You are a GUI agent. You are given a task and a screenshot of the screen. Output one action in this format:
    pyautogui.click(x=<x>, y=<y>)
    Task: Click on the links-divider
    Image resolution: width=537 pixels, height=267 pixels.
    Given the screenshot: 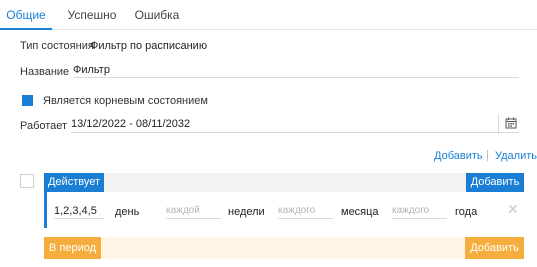 What is the action you would take?
    pyautogui.click(x=487, y=155)
    